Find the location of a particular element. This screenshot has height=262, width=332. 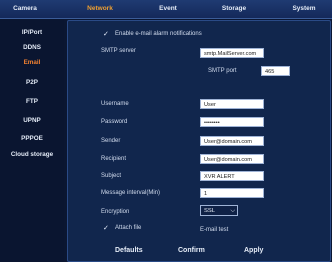

subject-label: Subject is located at coordinates (111, 176).